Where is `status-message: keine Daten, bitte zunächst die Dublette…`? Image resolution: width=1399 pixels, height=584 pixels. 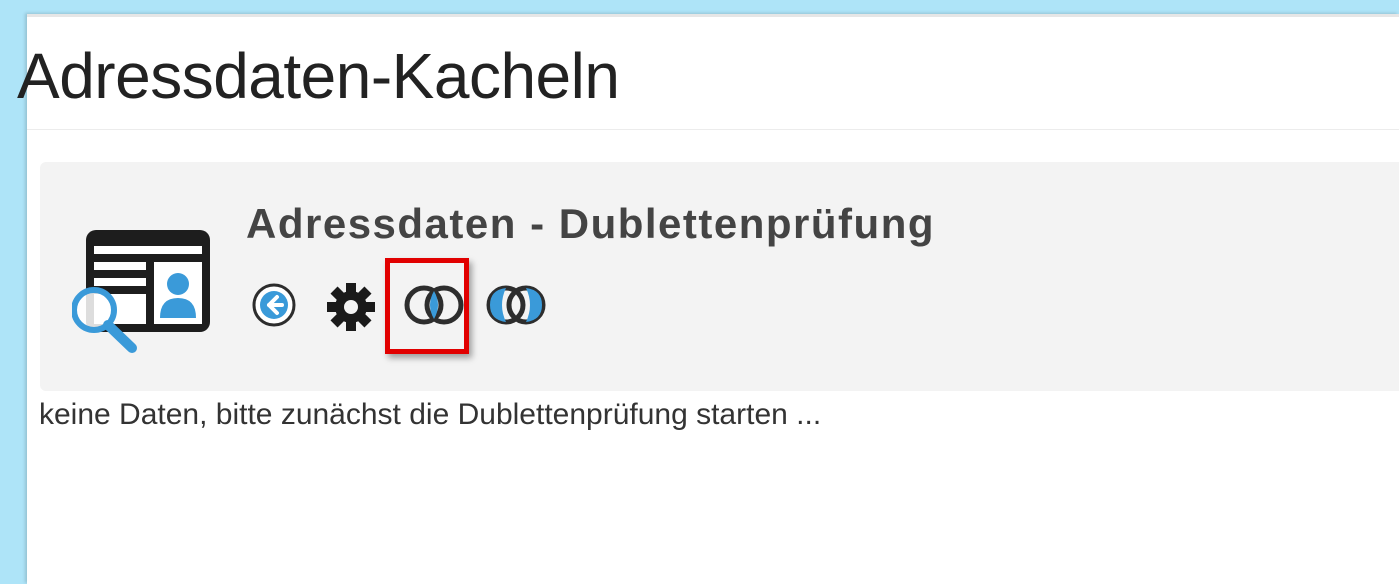 status-message: keine Daten, bitte zunächst die Dublette… is located at coordinates (430, 414).